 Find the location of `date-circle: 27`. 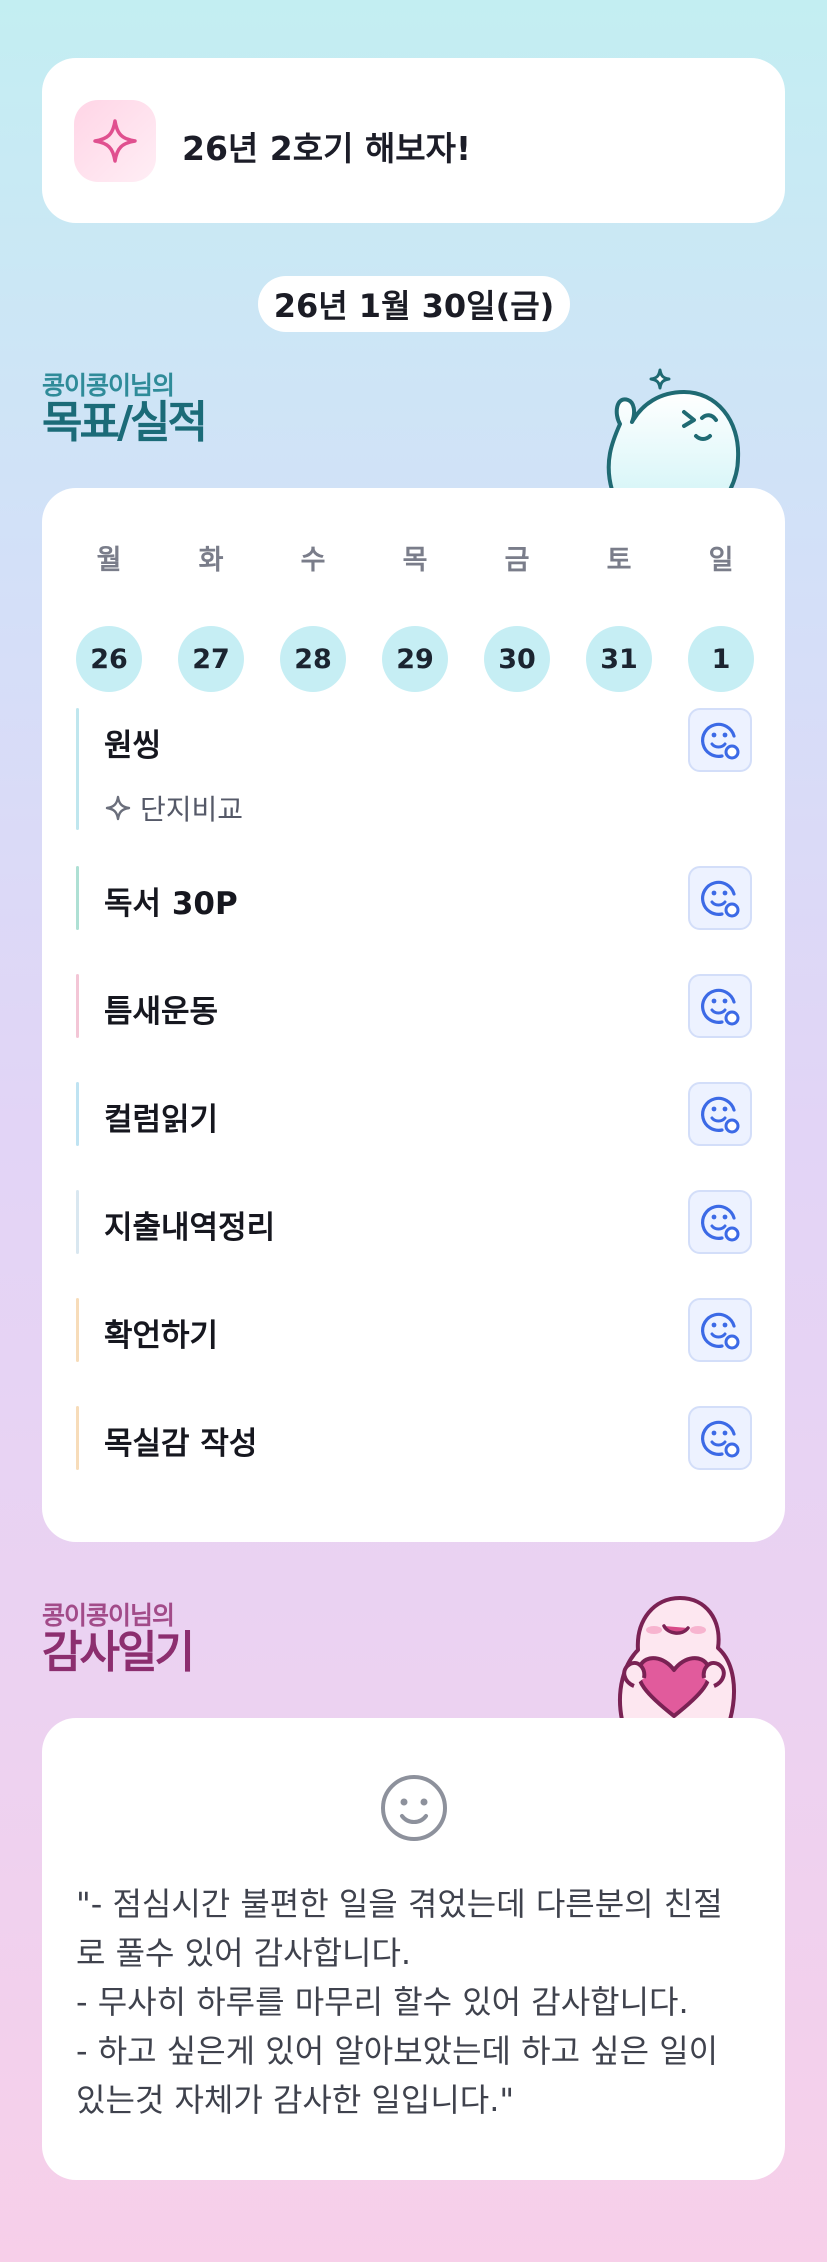

date-circle: 27 is located at coordinates (211, 659).